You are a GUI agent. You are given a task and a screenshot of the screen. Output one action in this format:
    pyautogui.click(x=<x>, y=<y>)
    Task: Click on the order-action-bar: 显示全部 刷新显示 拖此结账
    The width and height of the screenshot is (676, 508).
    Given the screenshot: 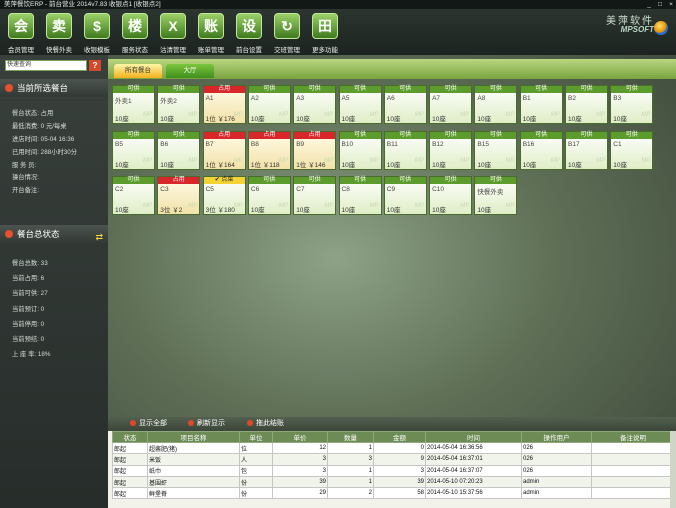 What is the action you would take?
    pyautogui.click(x=392, y=424)
    